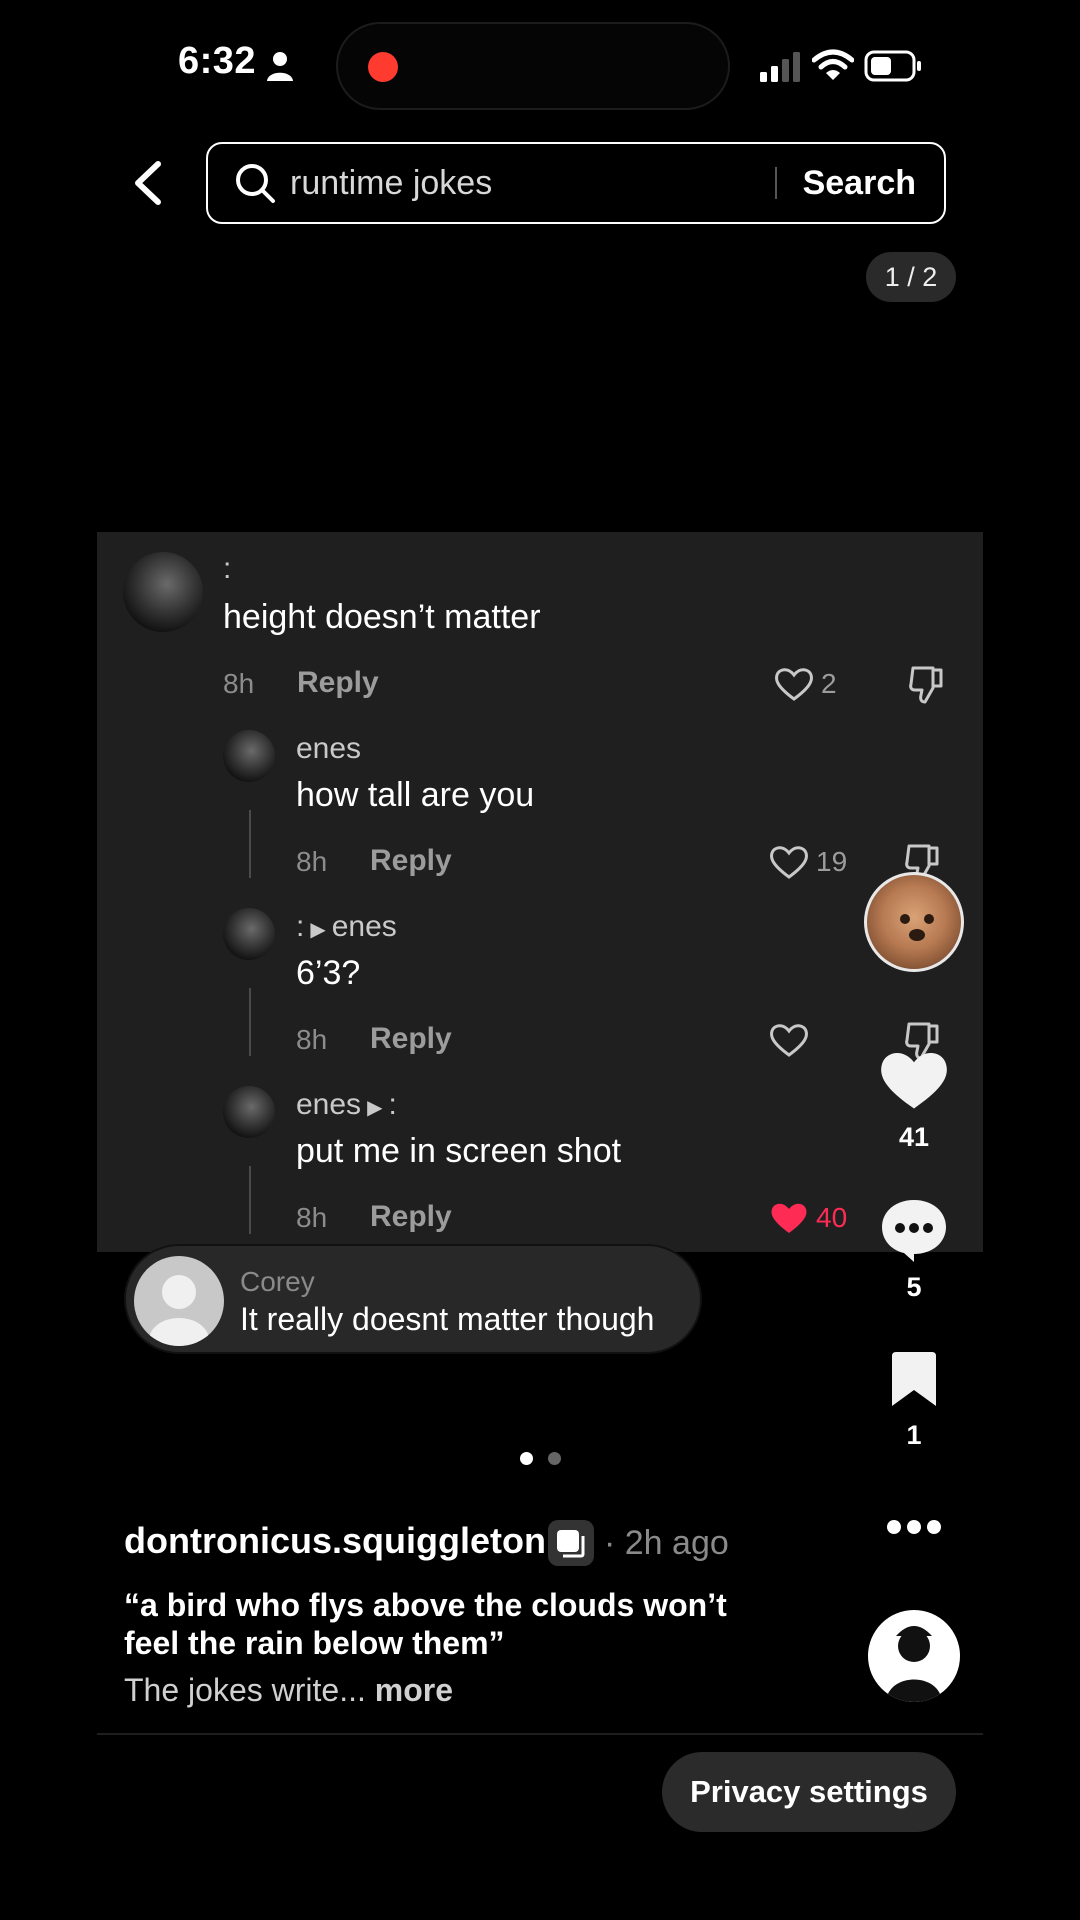  I want to click on bookmark-icon, so click(914, 1379).